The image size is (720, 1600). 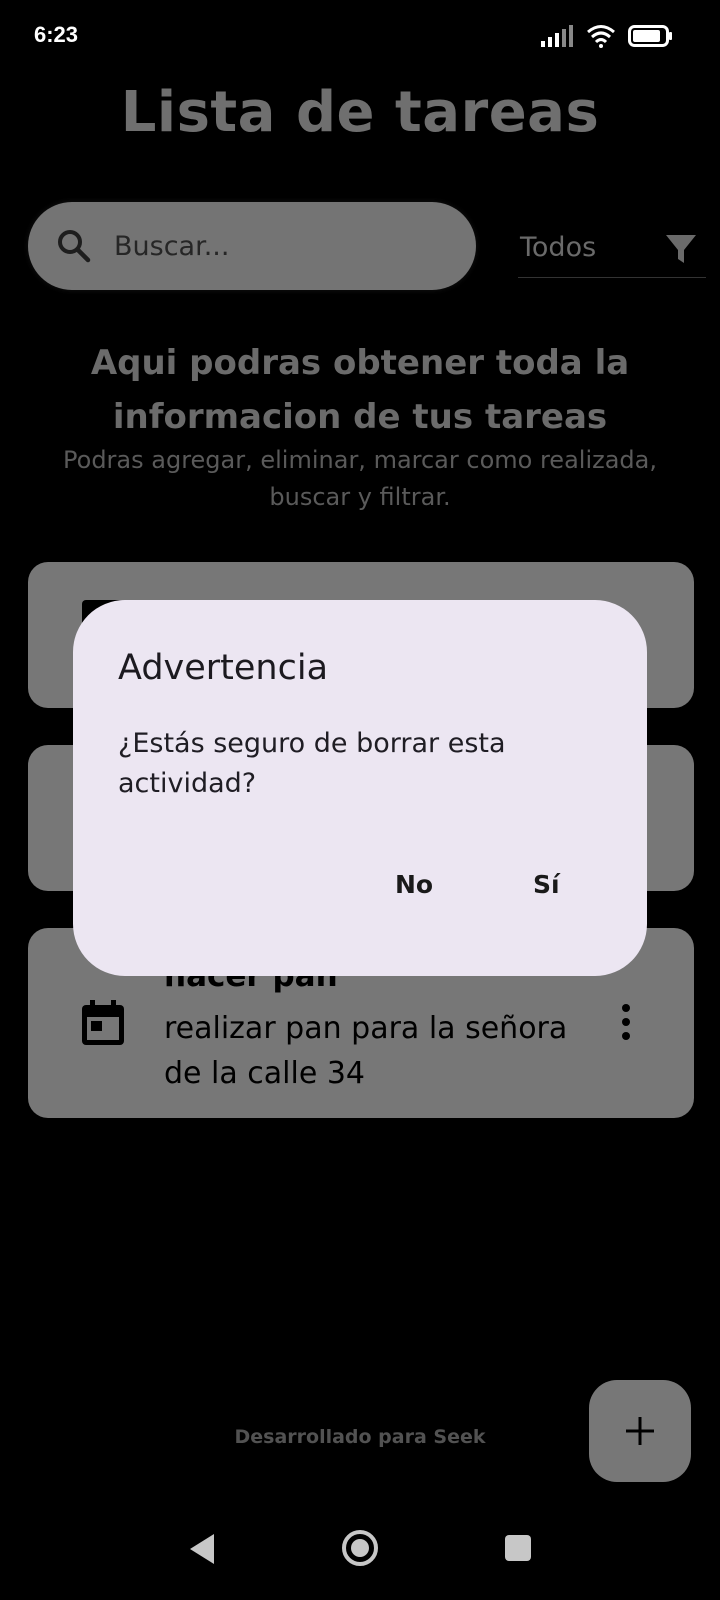 I want to click on yes-button: Sí, so click(x=546, y=884).